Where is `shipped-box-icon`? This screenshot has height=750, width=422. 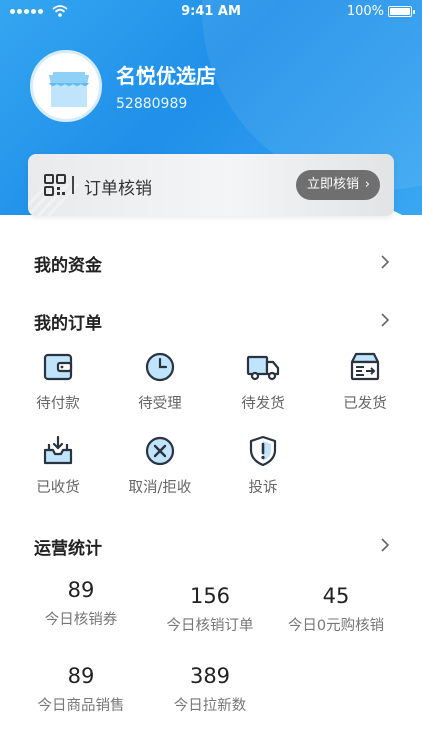
shipped-box-icon is located at coordinates (365, 367).